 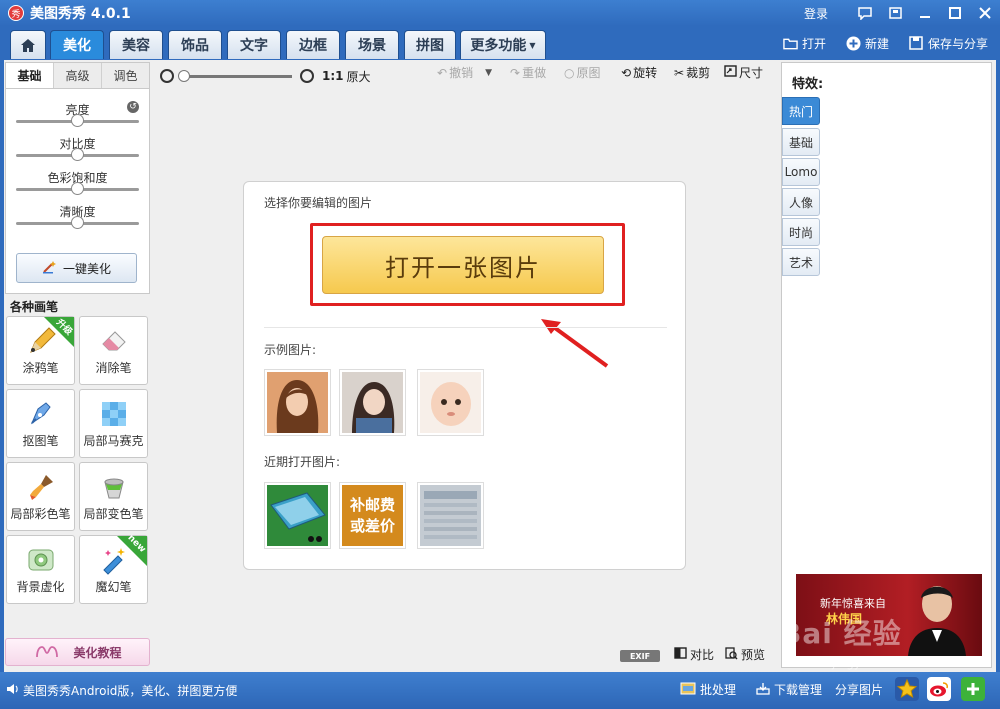 What do you see at coordinates (195, 44) in the screenshot?
I see `tab-accessories: 饰品` at bounding box center [195, 44].